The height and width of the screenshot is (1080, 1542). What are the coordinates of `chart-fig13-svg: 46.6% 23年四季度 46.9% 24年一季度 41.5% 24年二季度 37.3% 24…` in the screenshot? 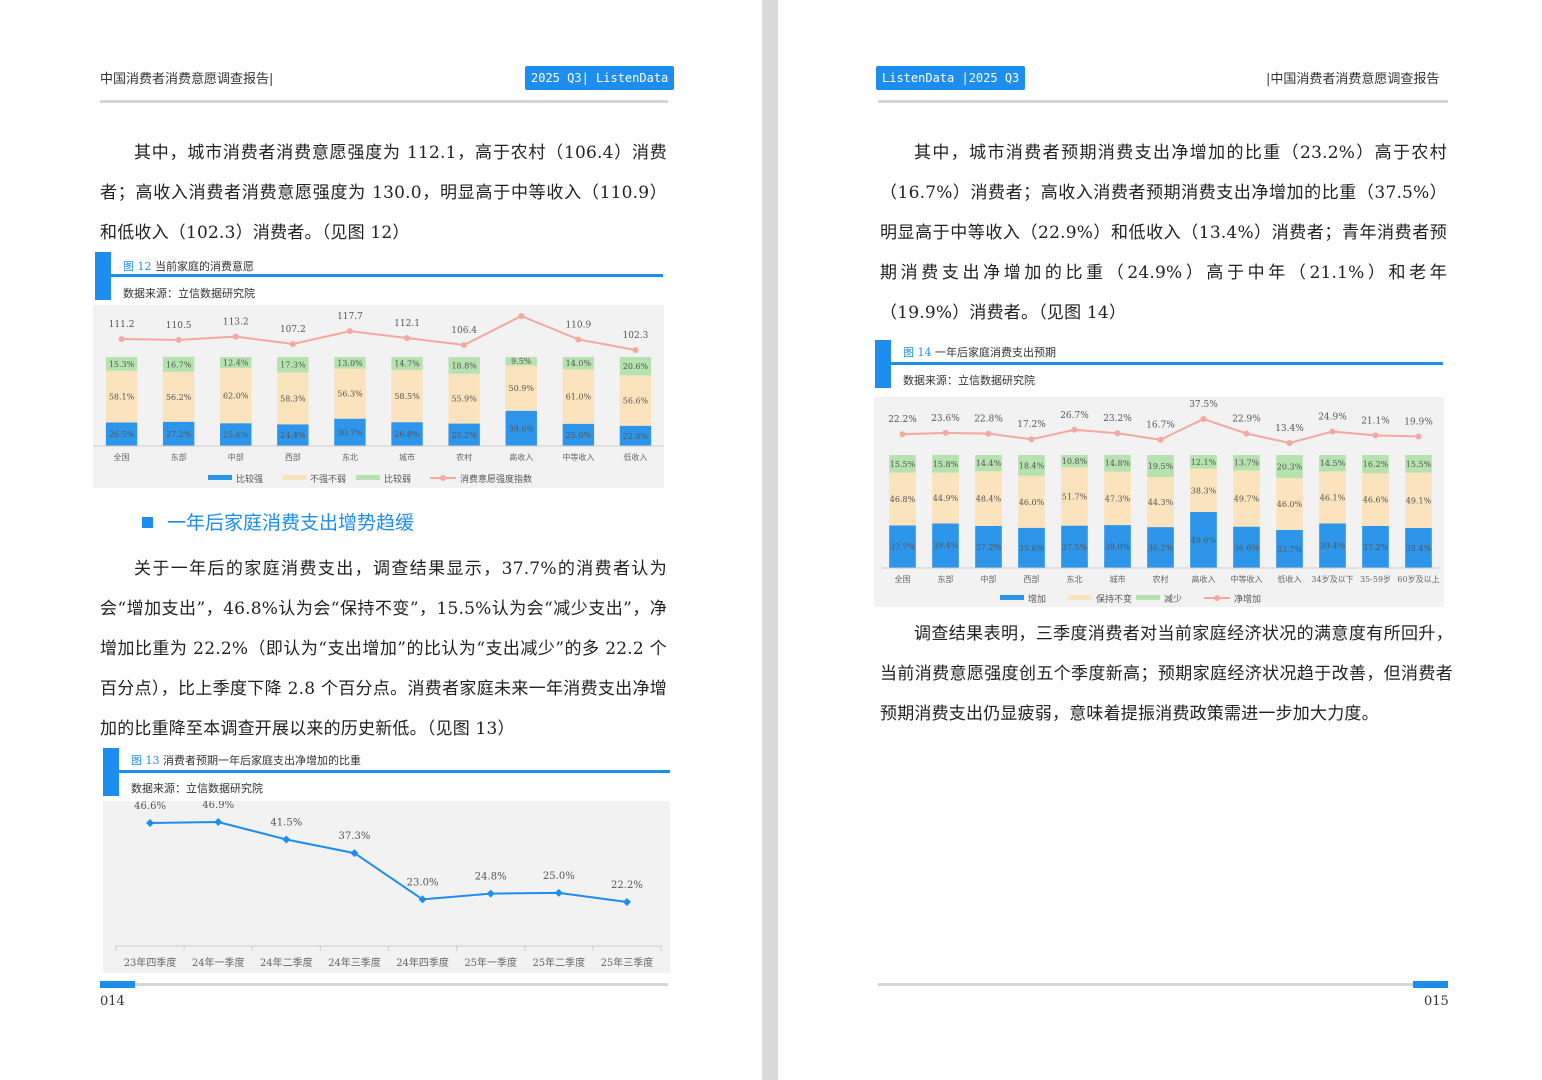 It's located at (388, 885).